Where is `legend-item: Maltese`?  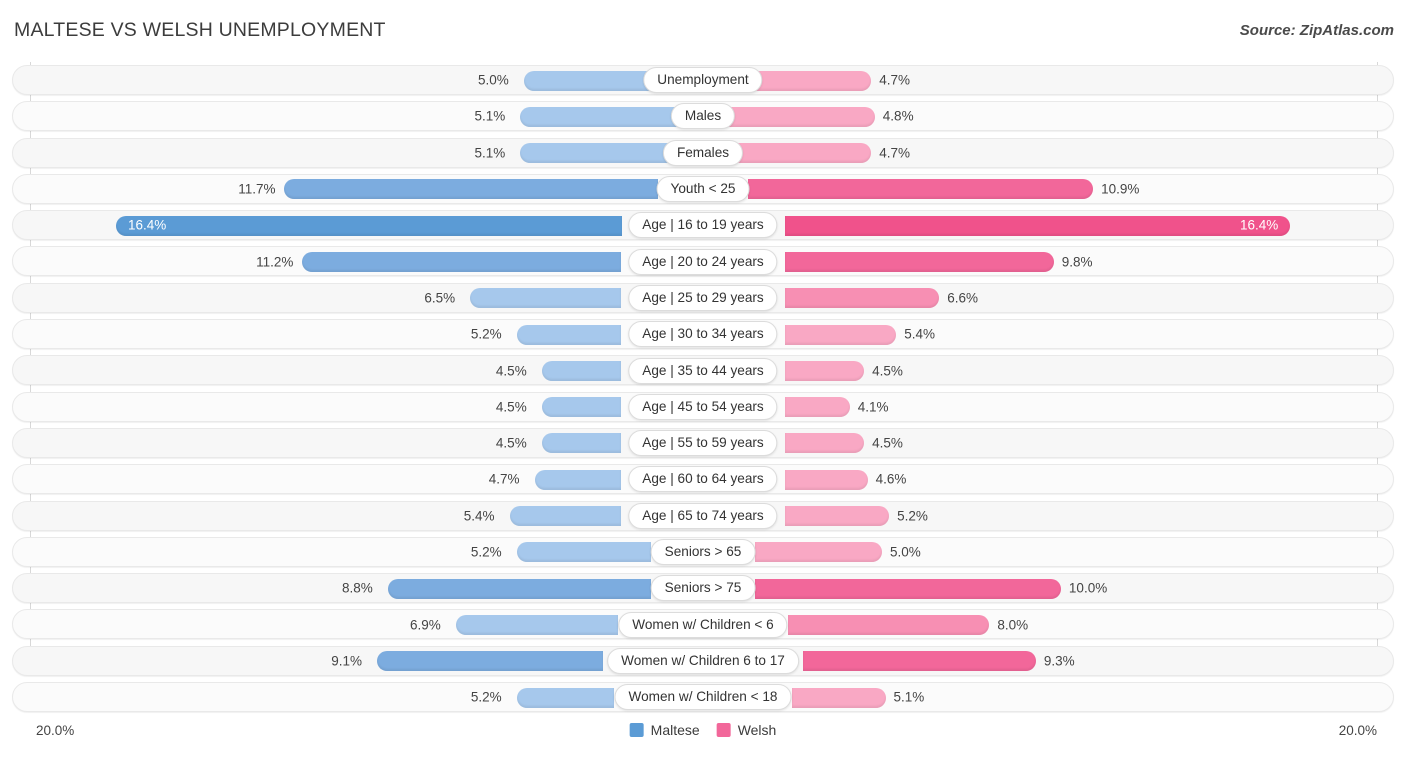
legend-item: Maltese is located at coordinates (664, 730).